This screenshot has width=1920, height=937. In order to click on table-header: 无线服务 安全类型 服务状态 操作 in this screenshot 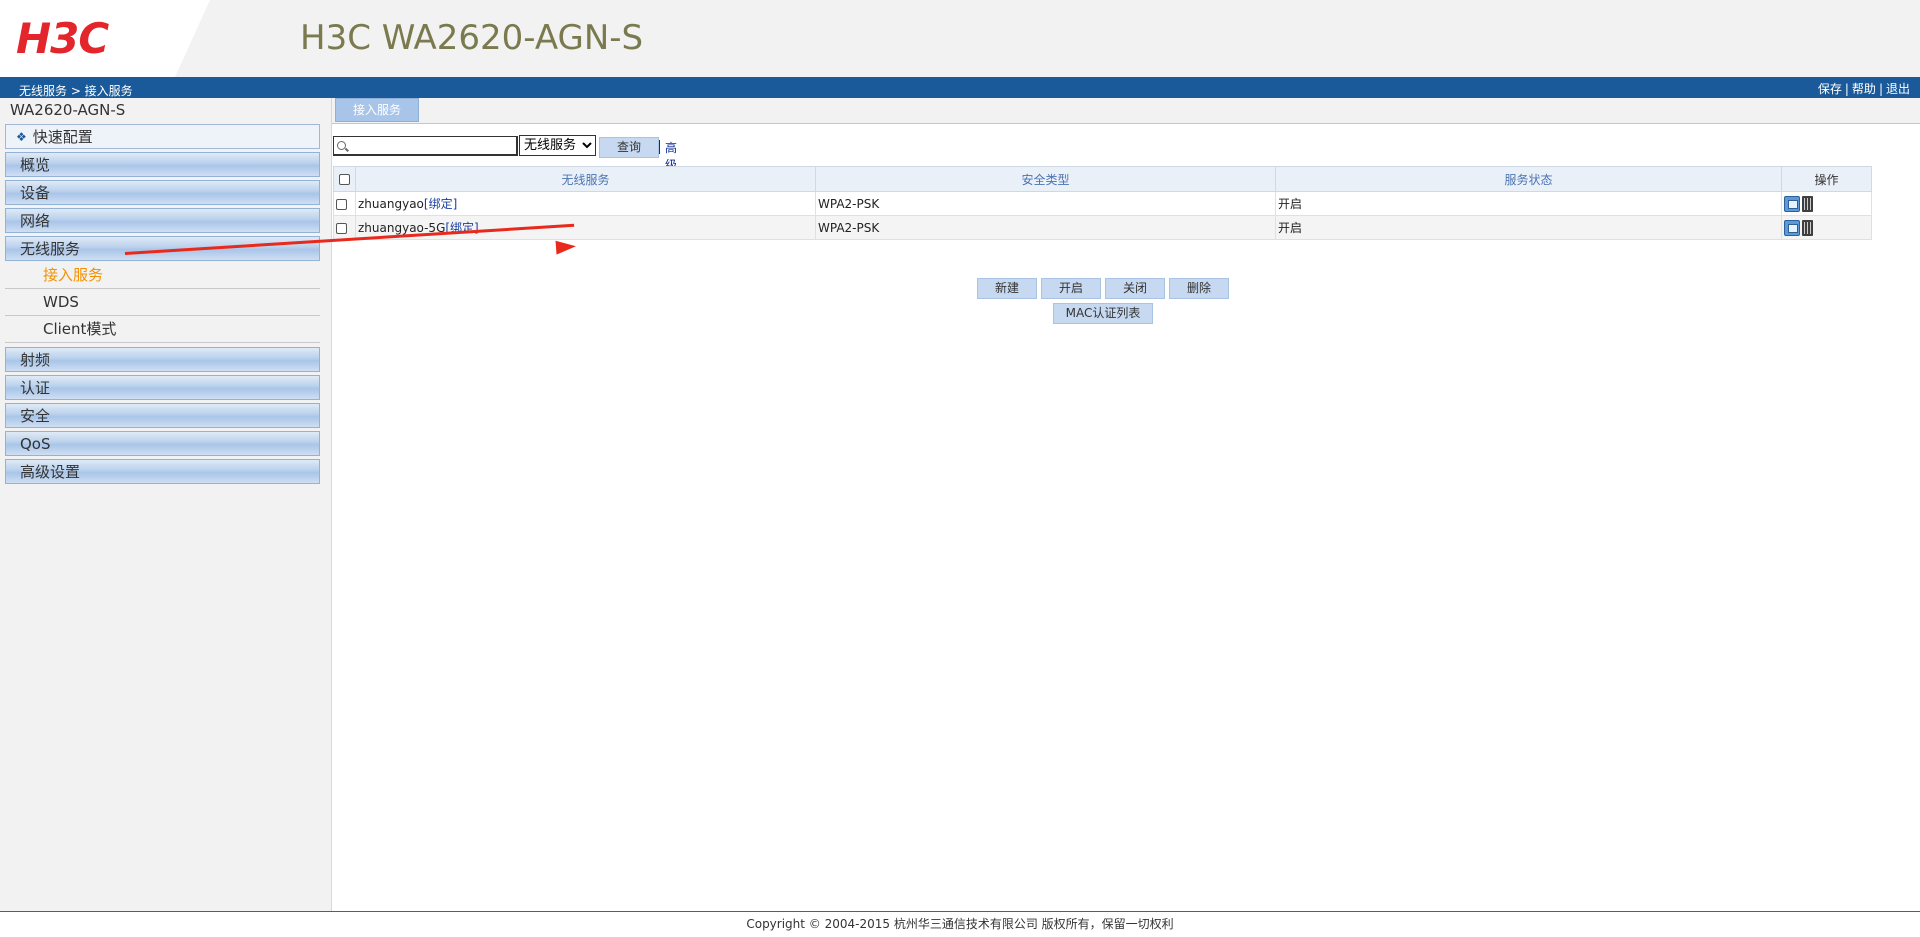, I will do `click(1102, 179)`.